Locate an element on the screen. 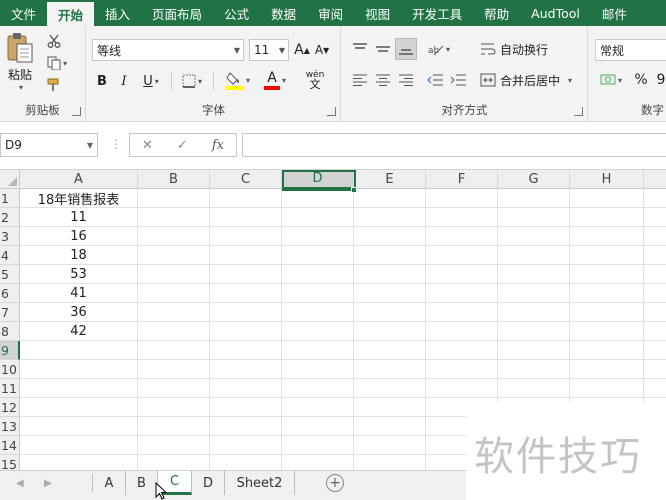 This screenshot has width=666, height=500. column-header-partial is located at coordinates (655, 179).